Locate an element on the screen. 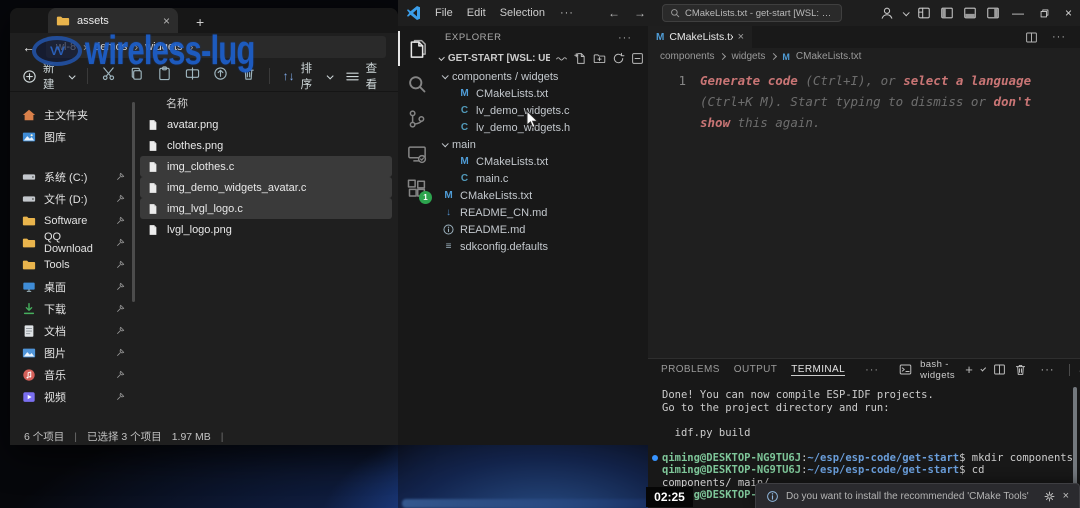 This screenshot has width=1080, height=508. tree-item: Cmain.c is located at coordinates (541, 178).